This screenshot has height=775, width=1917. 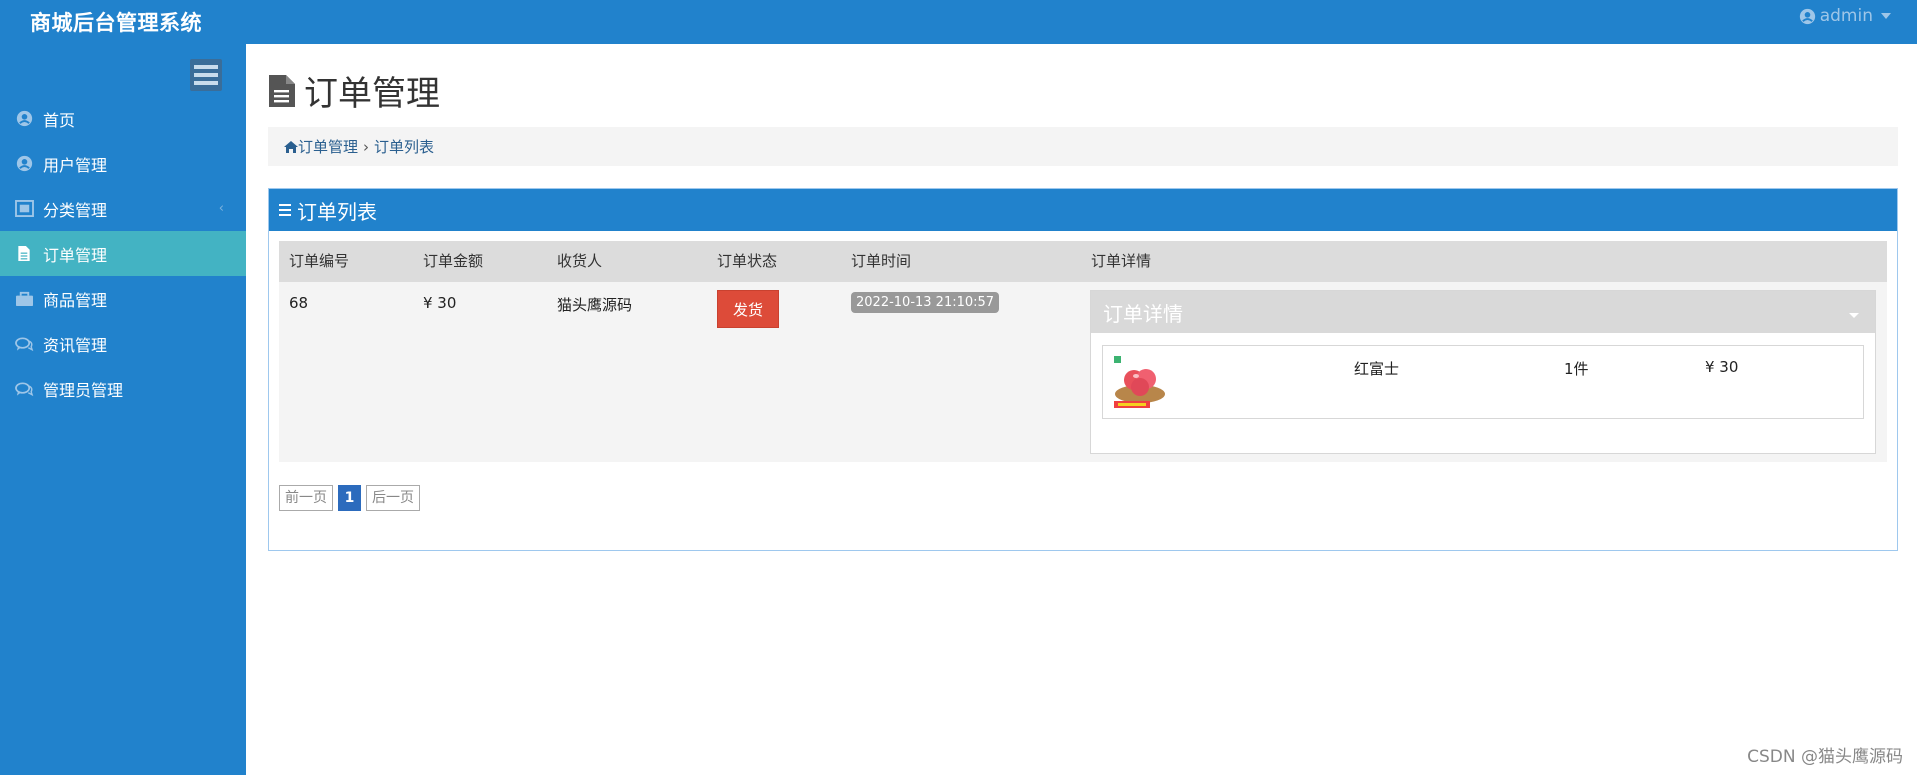 I want to click on user-menu: admin, so click(x=1845, y=16).